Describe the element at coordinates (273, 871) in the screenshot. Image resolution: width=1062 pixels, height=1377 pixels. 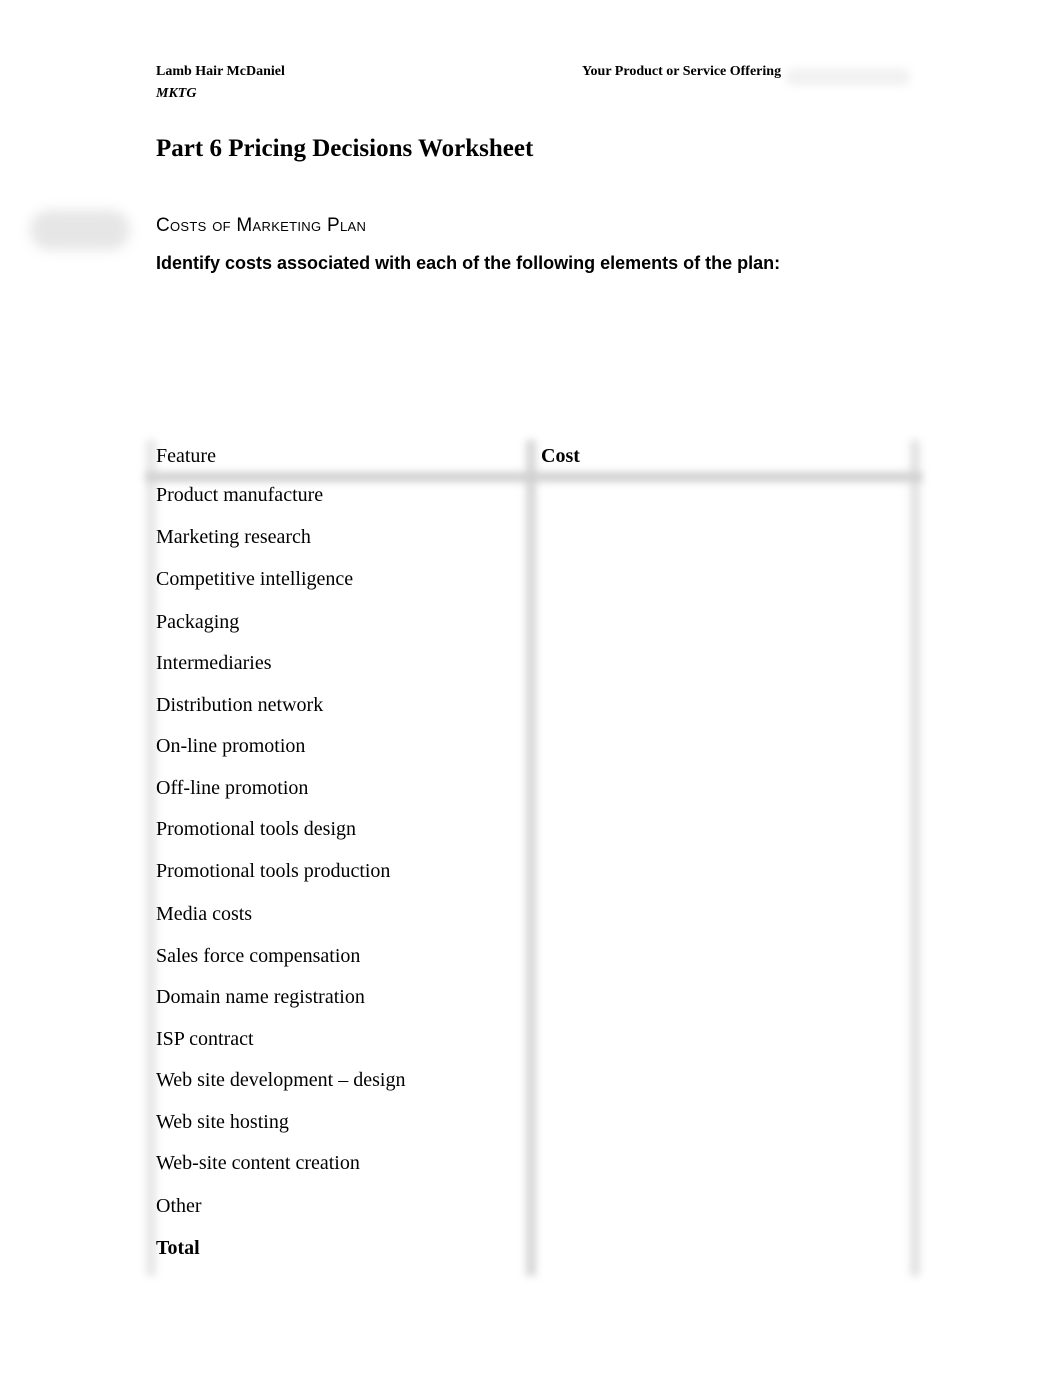
I see `table-row-feature: Promotional tools production` at that location.